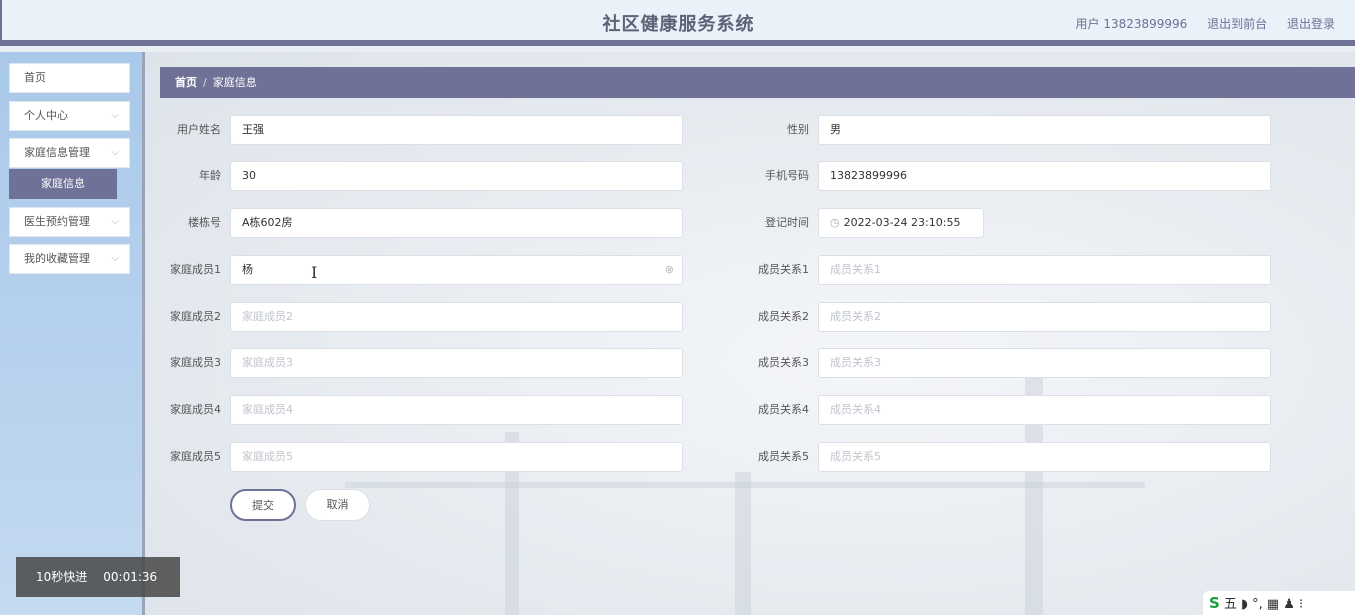 The image size is (1355, 615). Describe the element at coordinates (456, 410) in the screenshot. I see `member4-input: 家庭成员4` at that location.